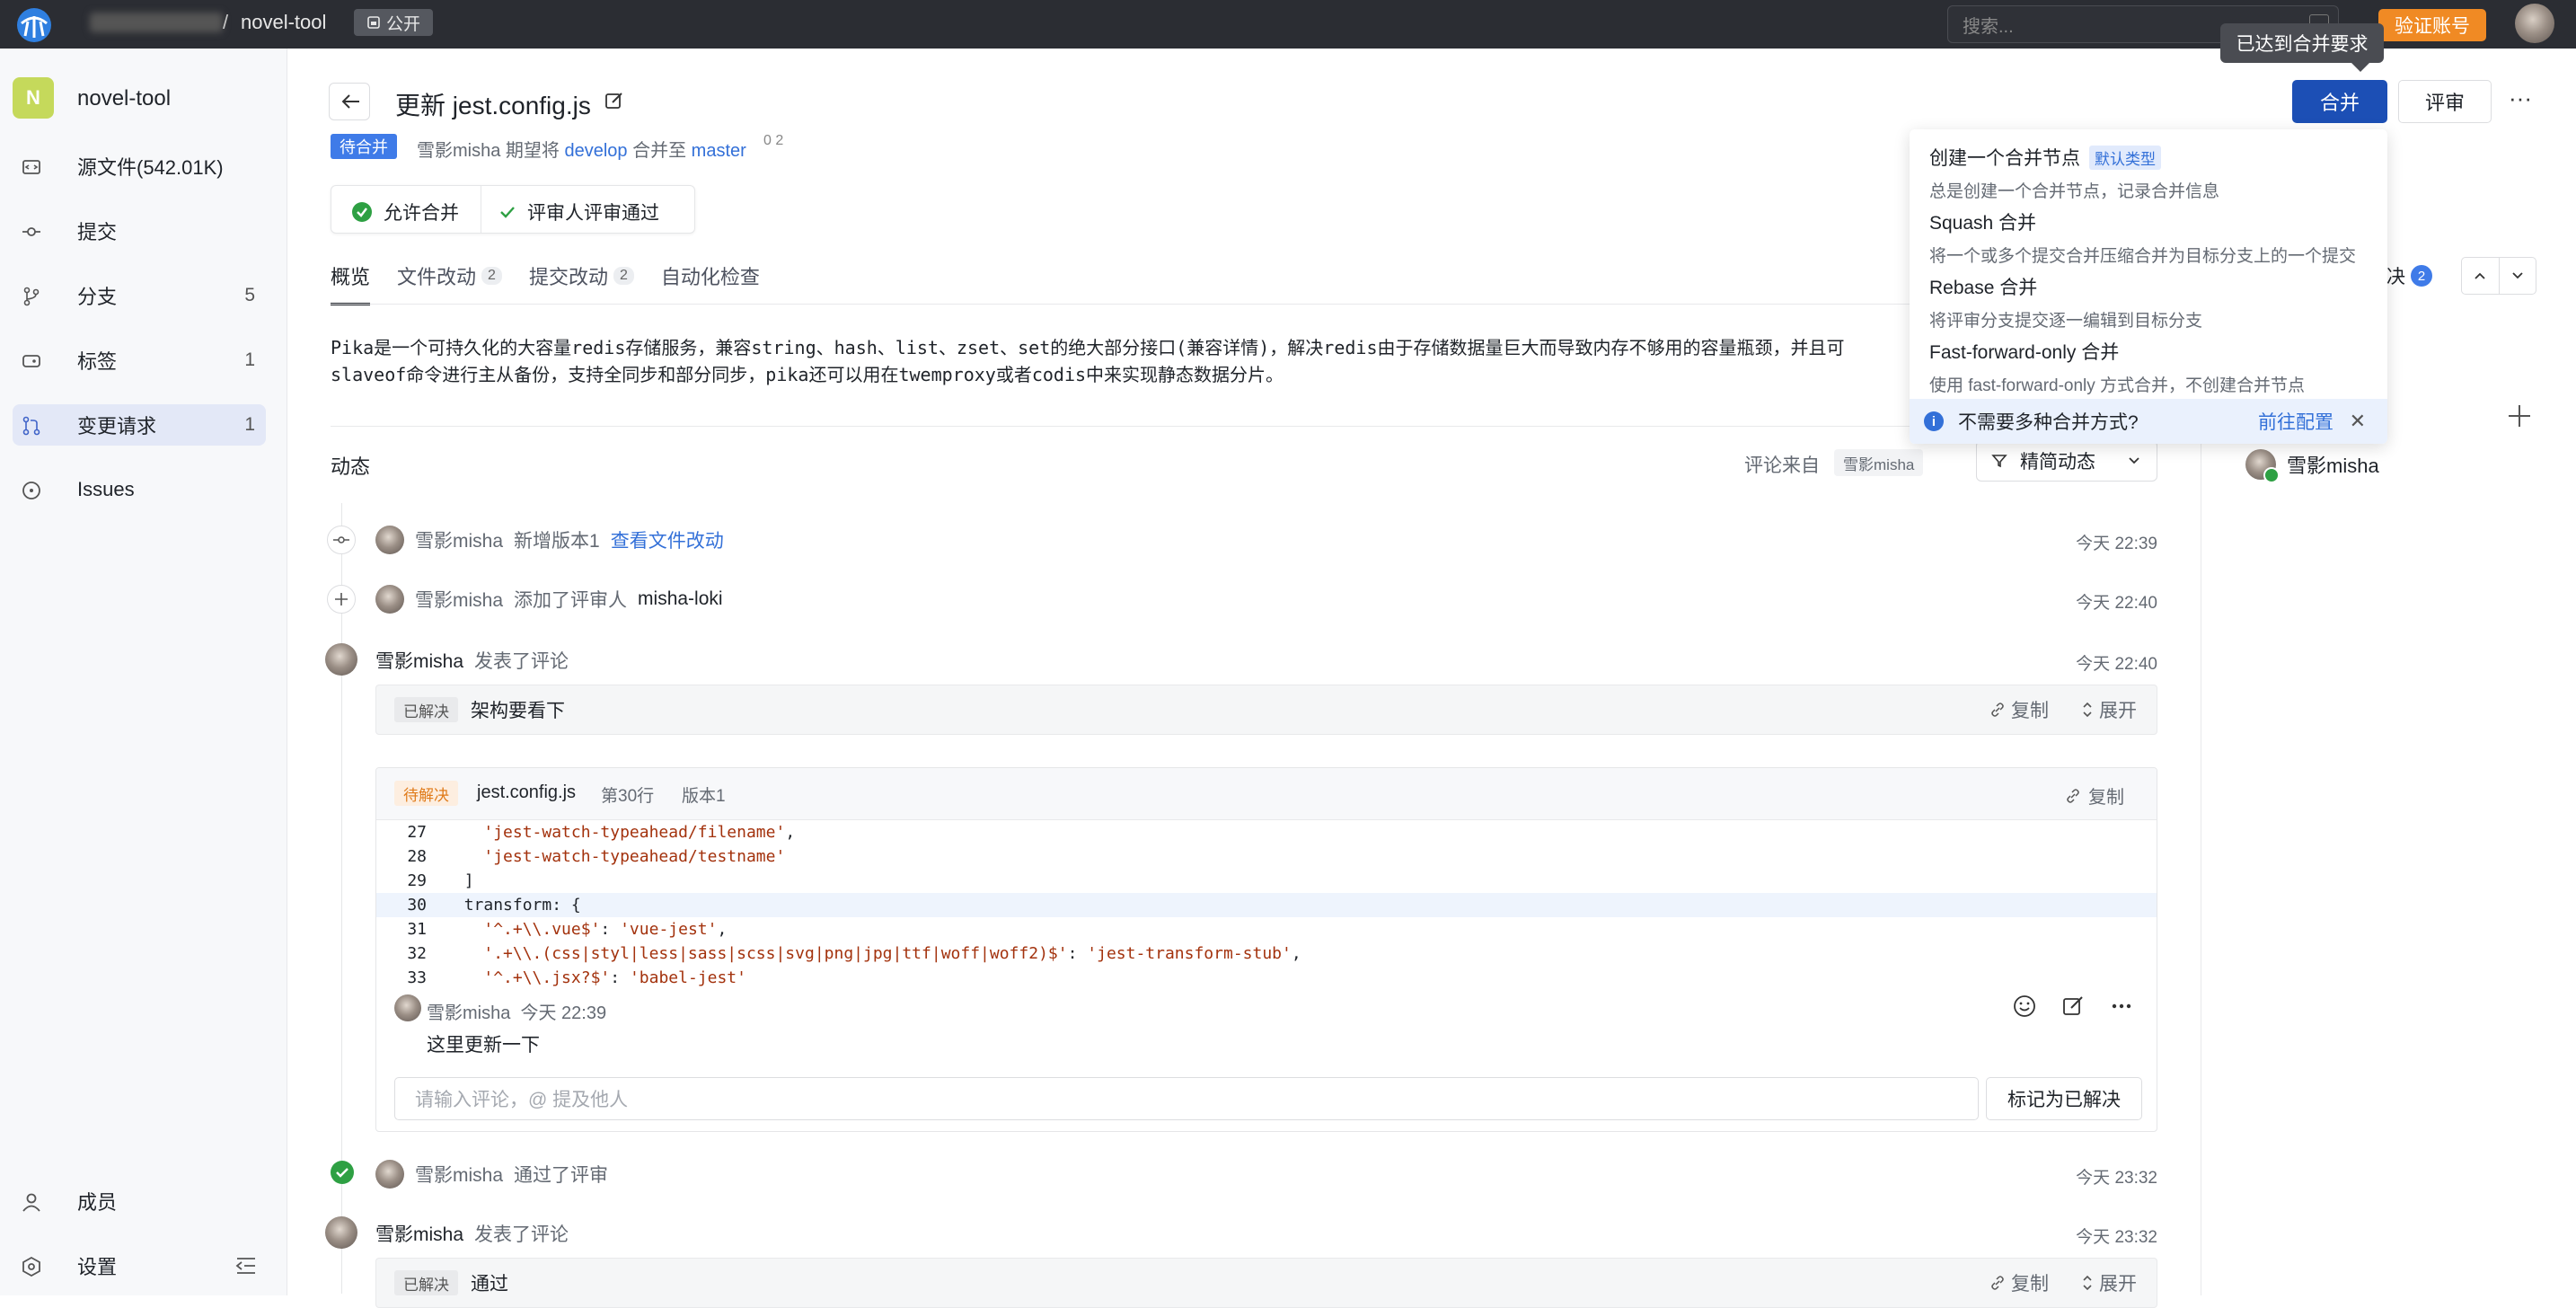 The width and height of the screenshot is (2576, 1308). What do you see at coordinates (578, 212) in the screenshot?
I see `check-review-passed: 评审人评审通过` at bounding box center [578, 212].